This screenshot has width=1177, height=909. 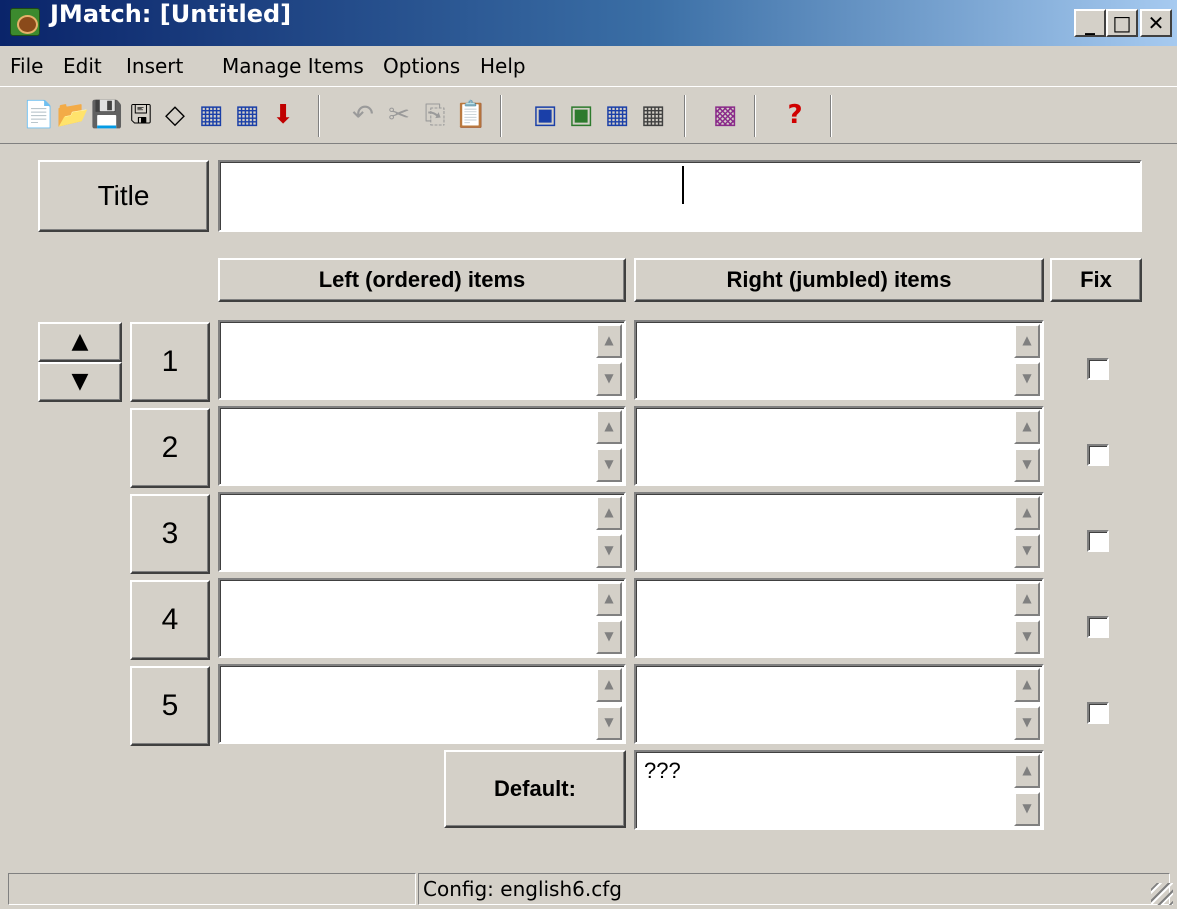 What do you see at coordinates (170, 534) in the screenshot?
I see `row-number-button: 3` at bounding box center [170, 534].